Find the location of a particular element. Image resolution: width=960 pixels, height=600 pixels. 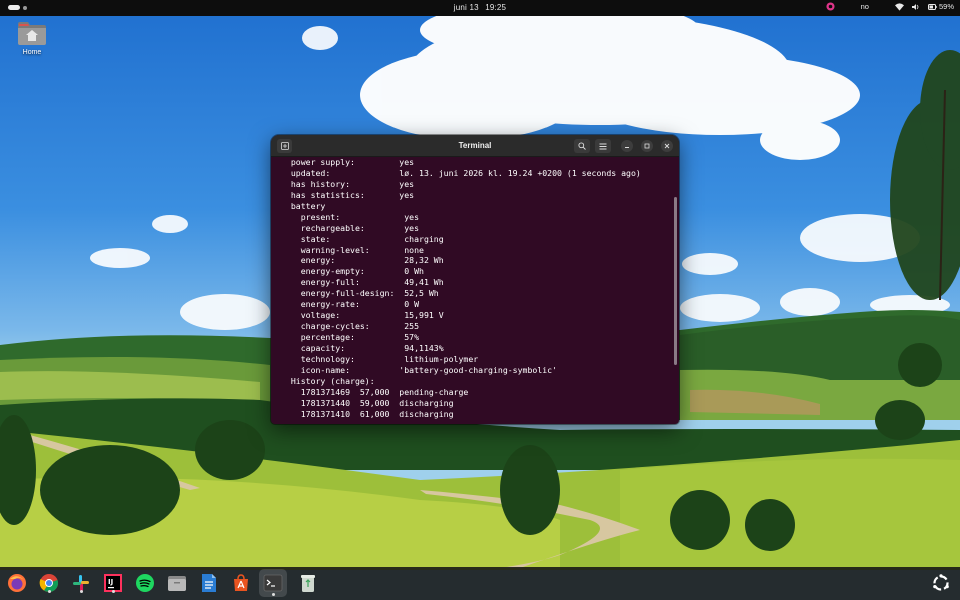

terminal-line: battery is located at coordinates (303, 205).